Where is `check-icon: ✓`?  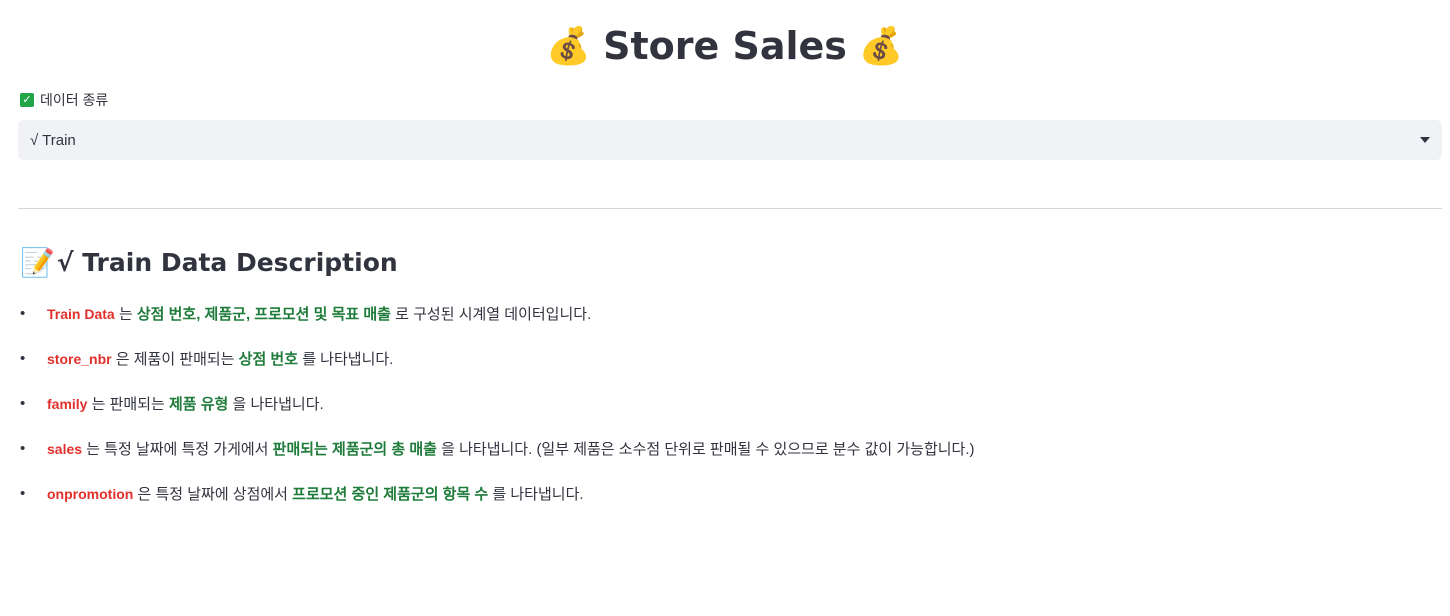
check-icon: ✓ is located at coordinates (27, 100).